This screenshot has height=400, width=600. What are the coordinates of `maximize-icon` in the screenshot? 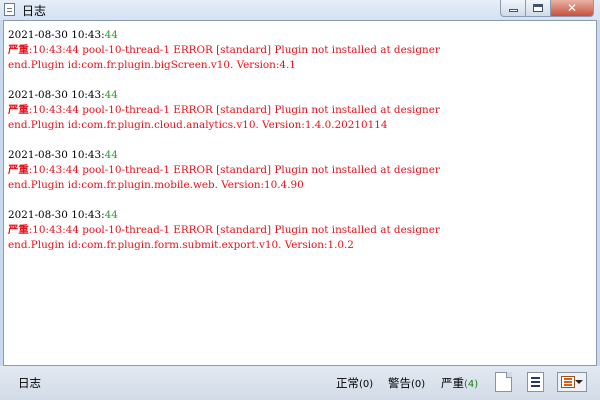 It's located at (538, 8).